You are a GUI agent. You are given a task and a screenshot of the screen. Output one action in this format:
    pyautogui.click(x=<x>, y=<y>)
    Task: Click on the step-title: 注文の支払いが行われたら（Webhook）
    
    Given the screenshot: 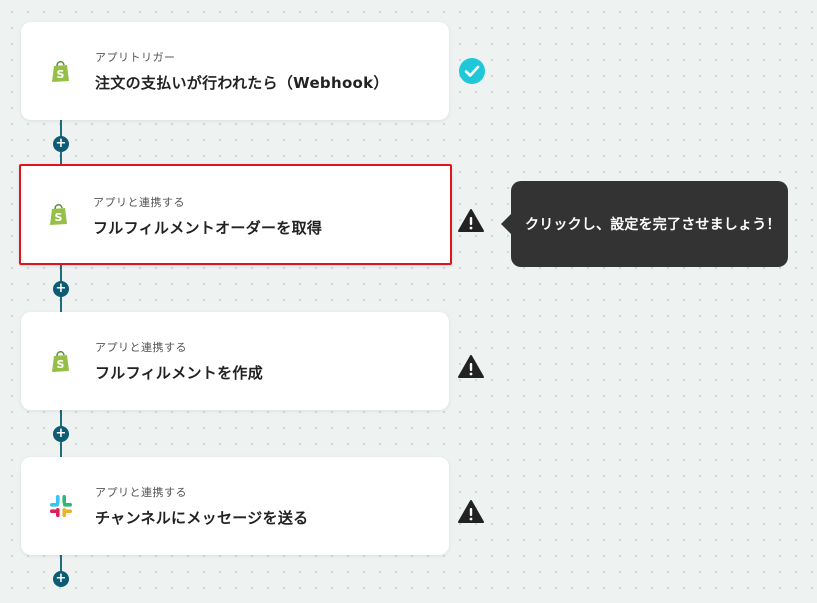 What is the action you would take?
    pyautogui.click(x=242, y=83)
    